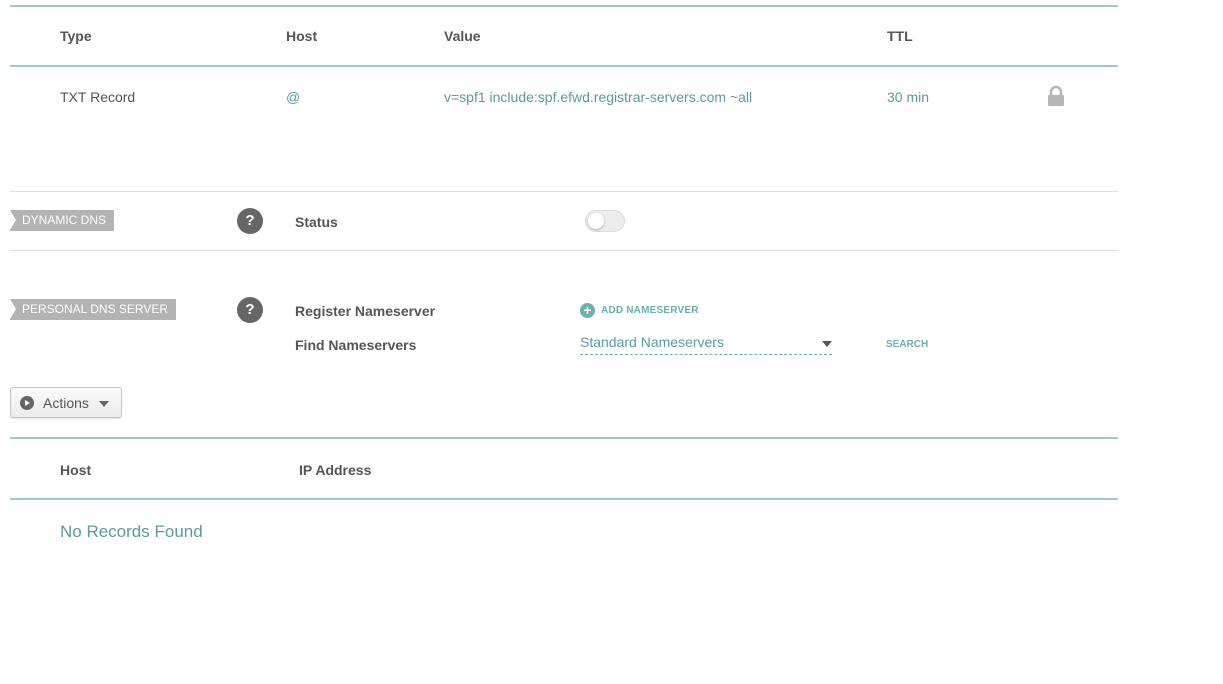 The width and height of the screenshot is (1223, 684). What do you see at coordinates (62, 220) in the screenshot?
I see `dynamic-dns-tag: DYNAMIC DNS` at bounding box center [62, 220].